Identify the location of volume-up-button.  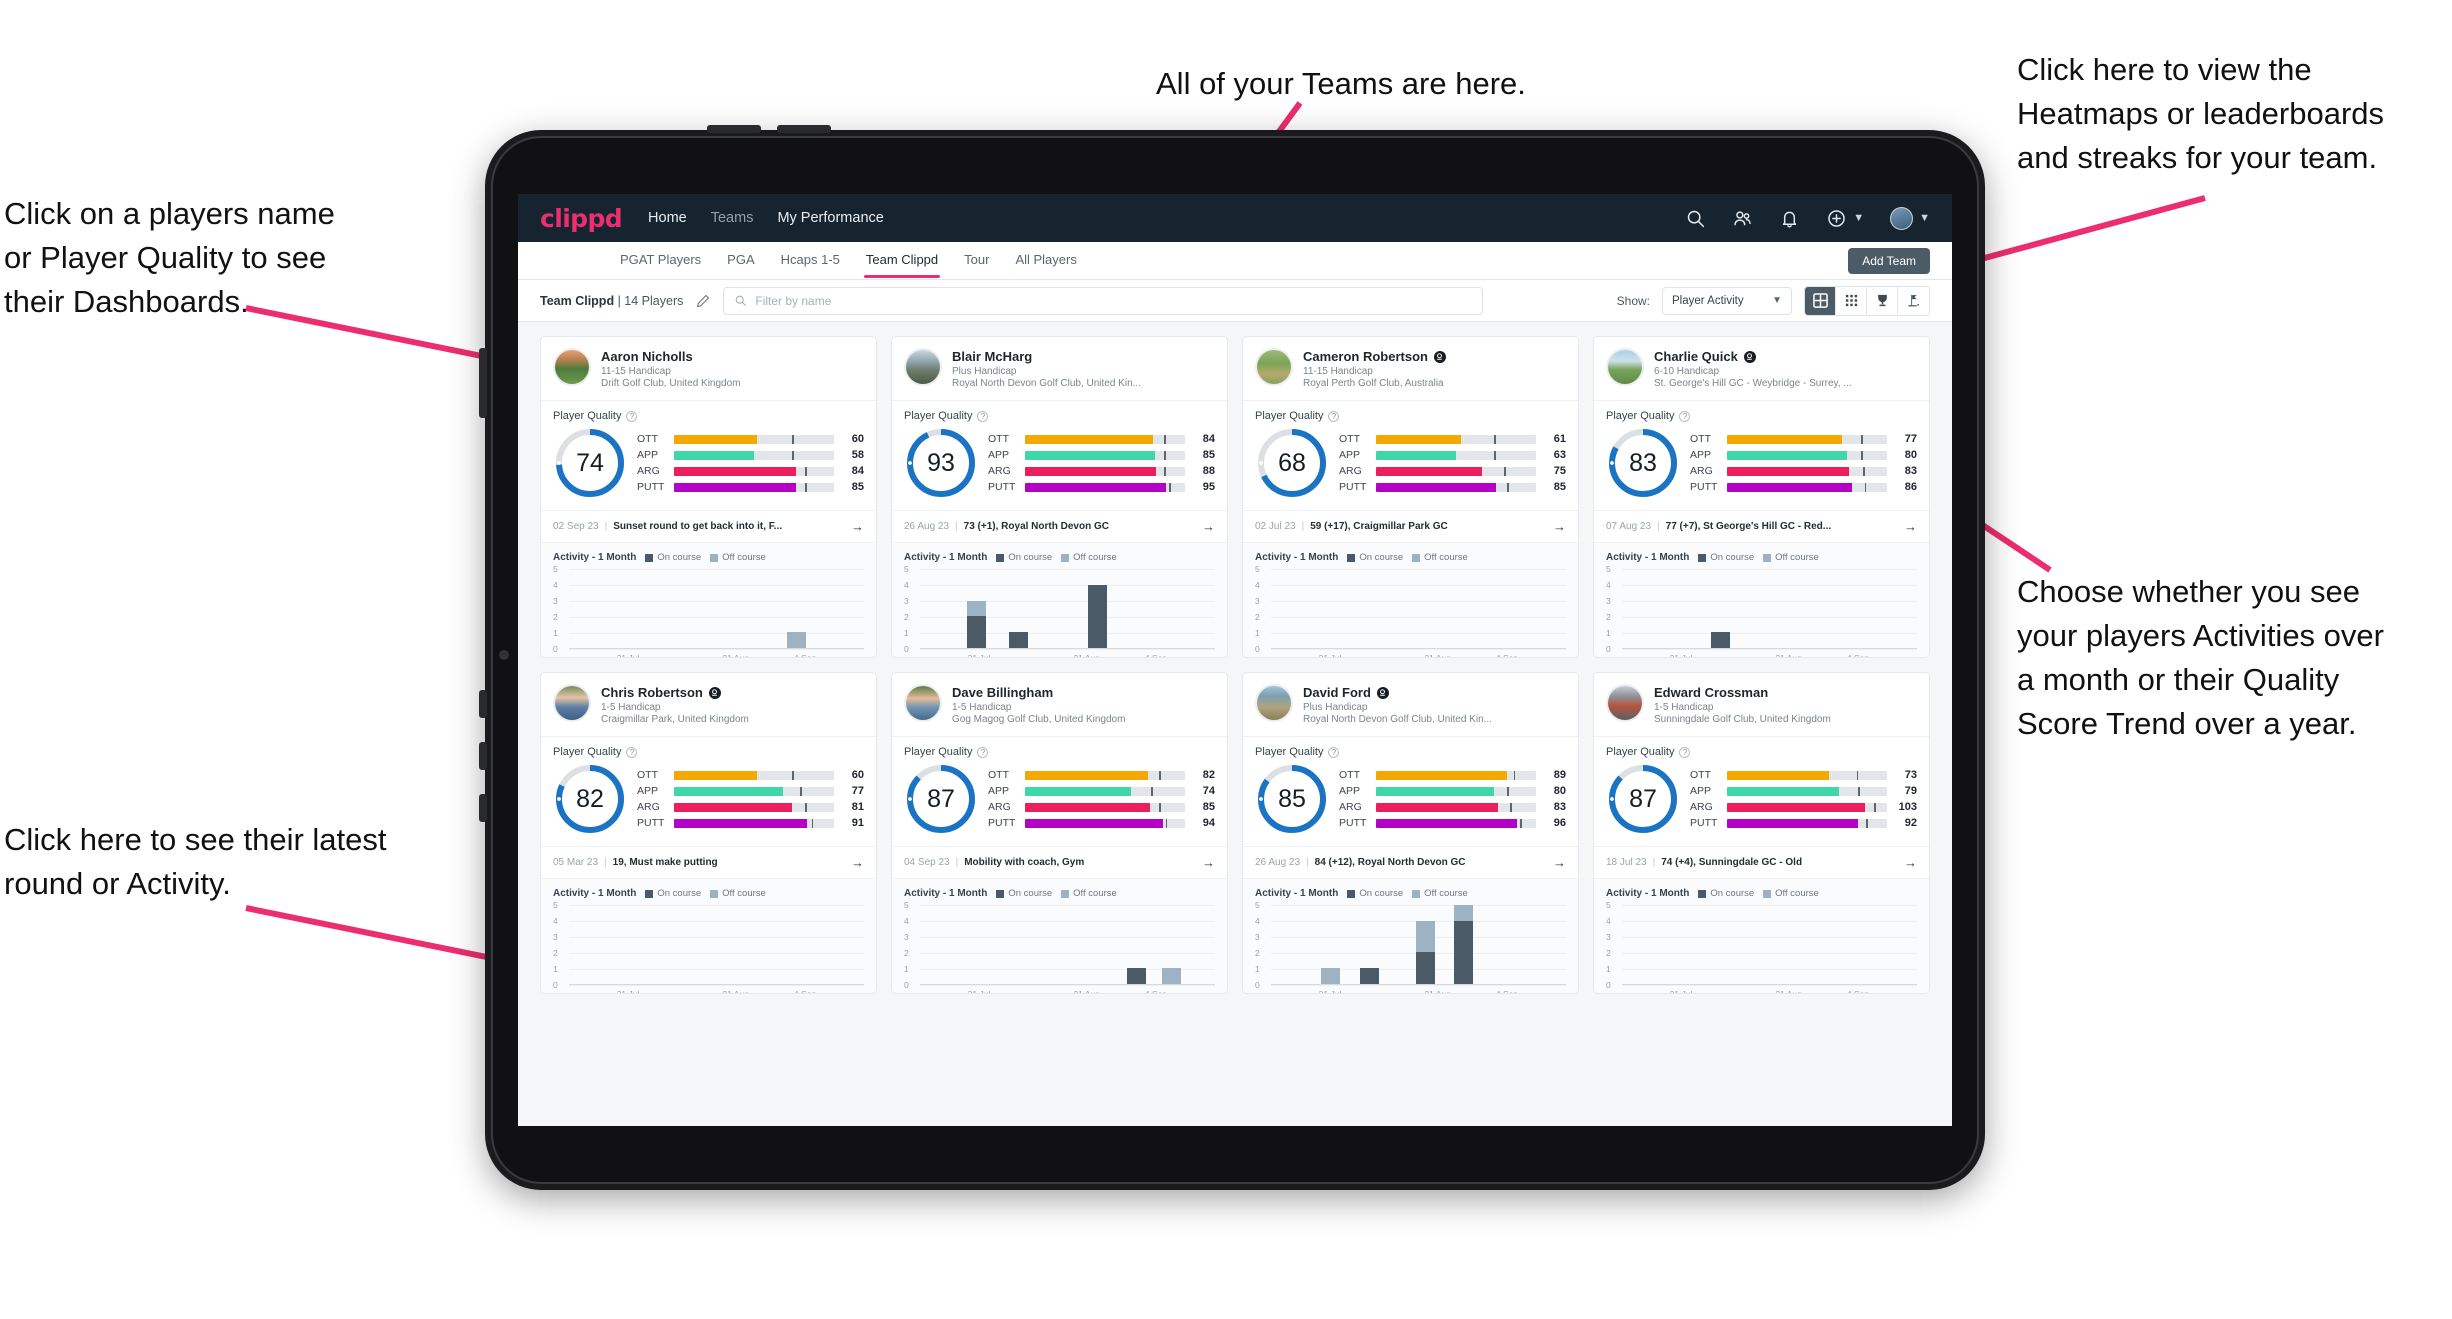
(734, 129).